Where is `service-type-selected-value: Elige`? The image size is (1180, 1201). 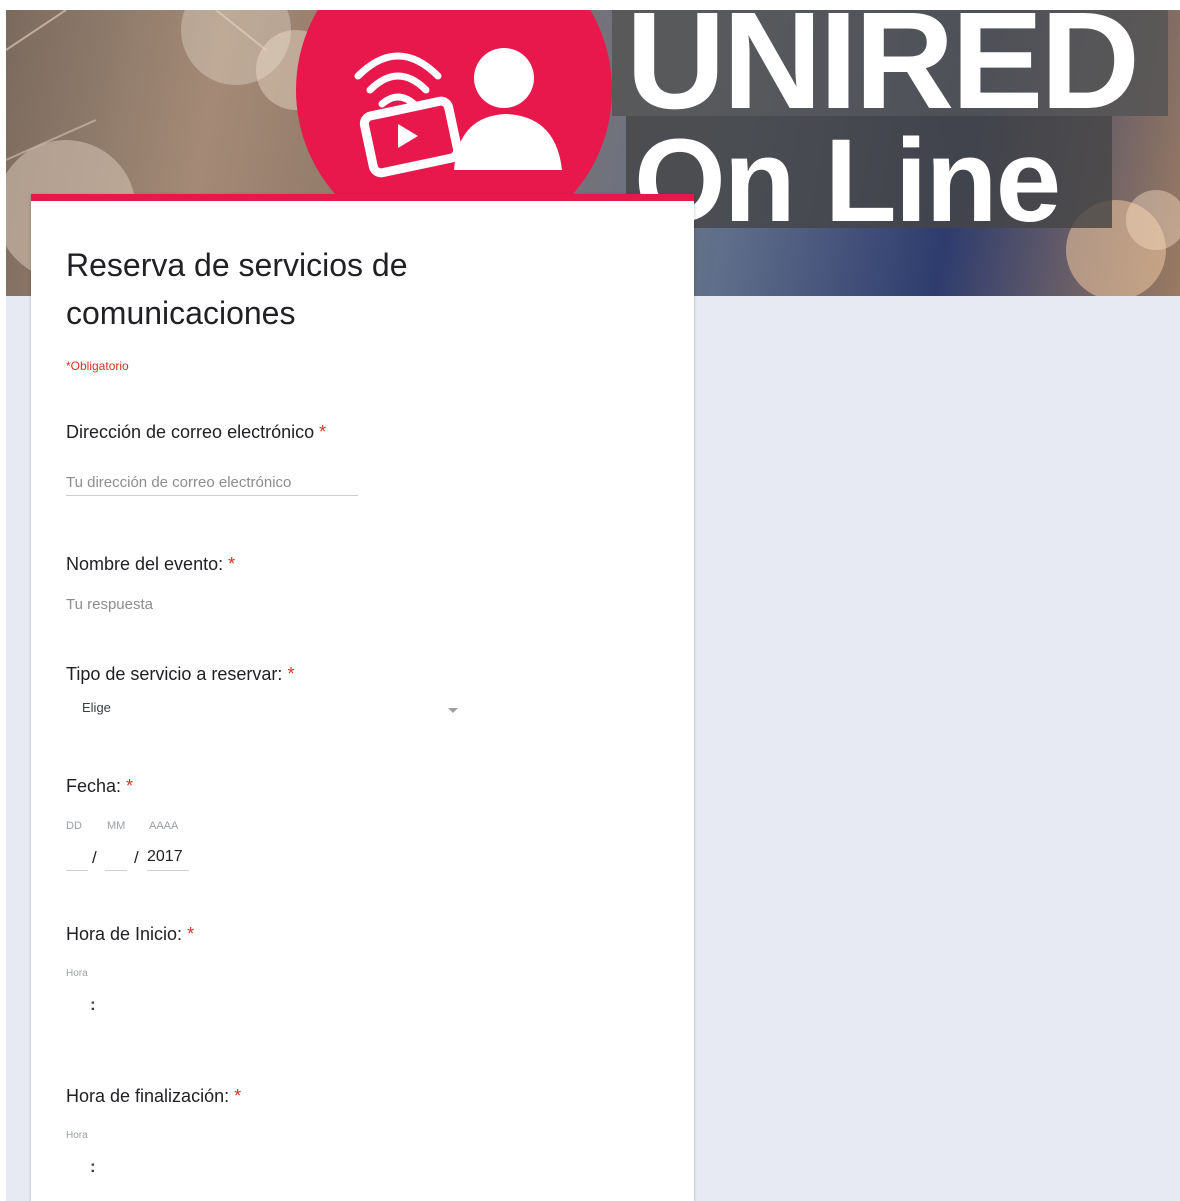
service-type-selected-value: Elige is located at coordinates (96, 707).